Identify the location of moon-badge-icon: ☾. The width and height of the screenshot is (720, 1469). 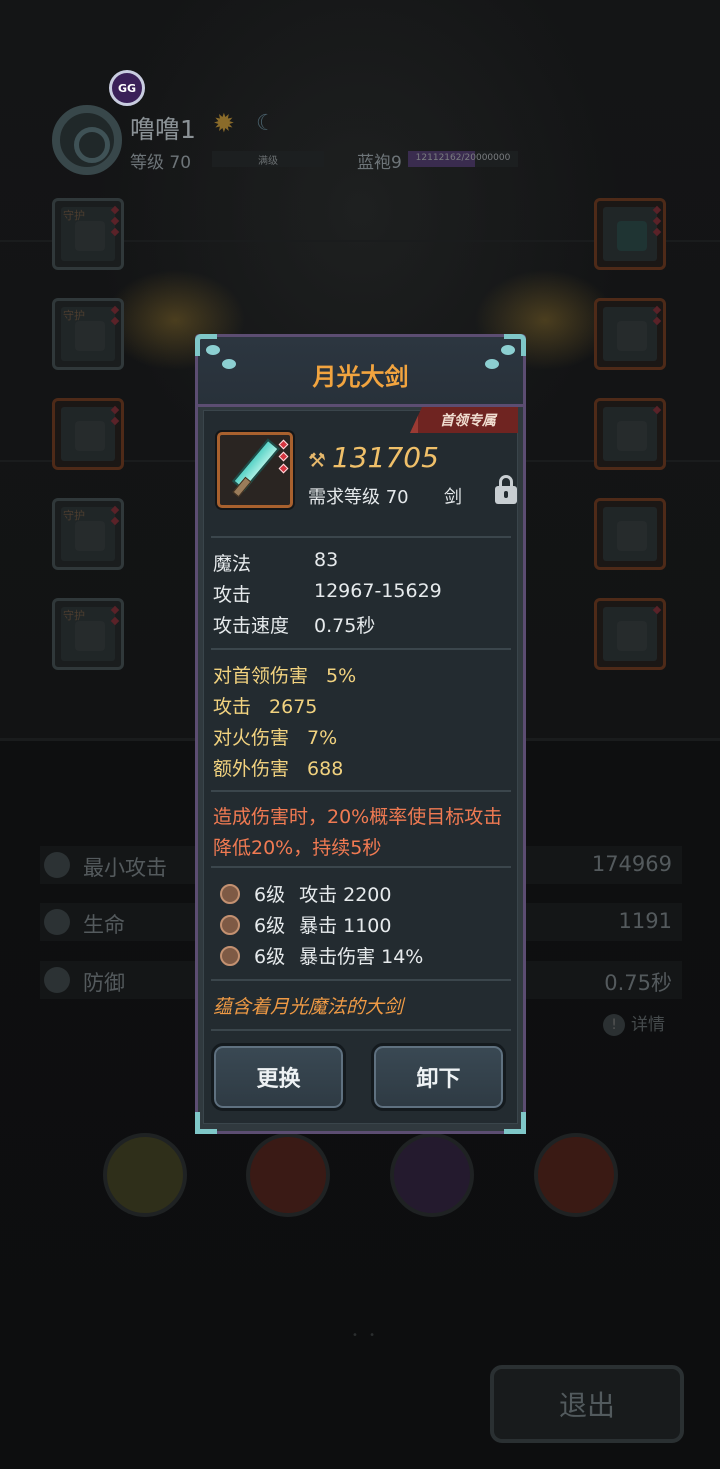
(266, 123).